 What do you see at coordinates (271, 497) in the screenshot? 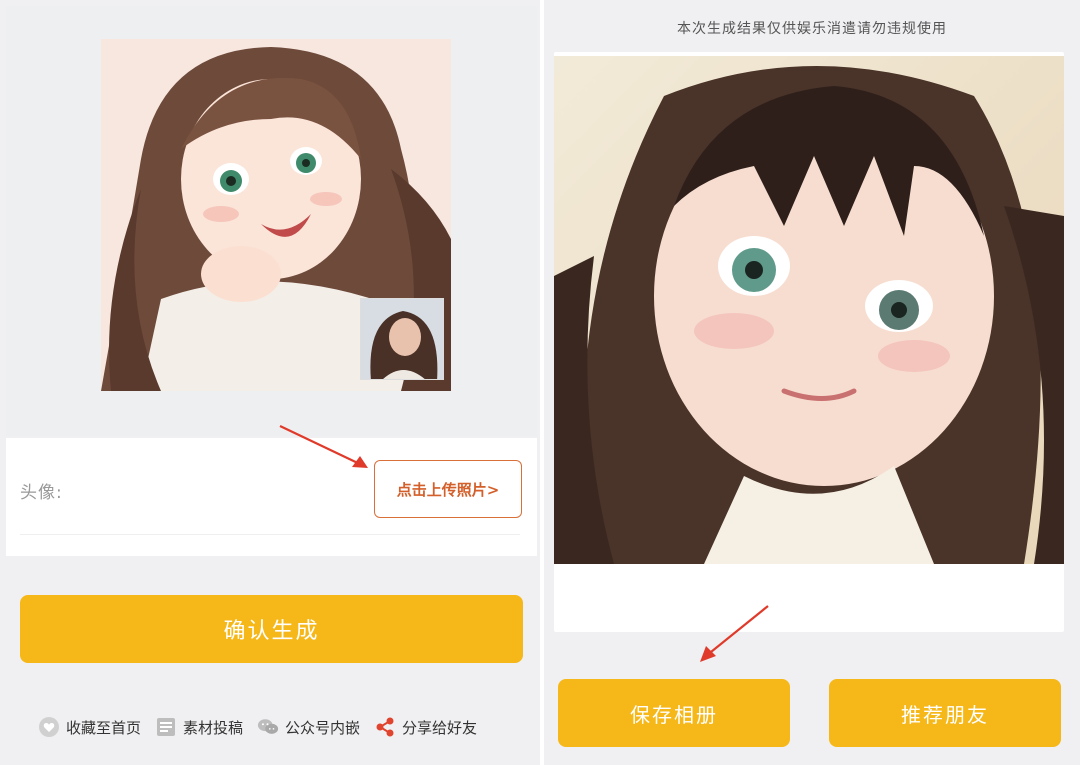
I see `upload-form: 头像: 点击上传照片>` at bounding box center [271, 497].